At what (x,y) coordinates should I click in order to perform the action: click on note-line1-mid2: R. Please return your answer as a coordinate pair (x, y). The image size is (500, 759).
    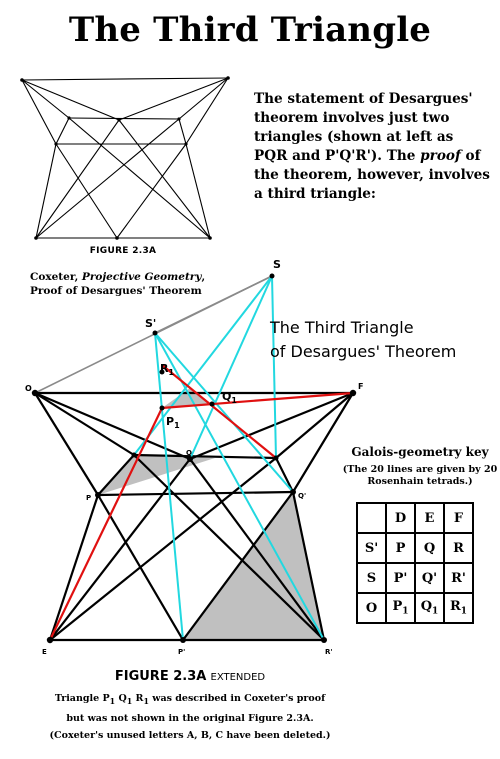
    Looking at the image, I should click on (138, 698).